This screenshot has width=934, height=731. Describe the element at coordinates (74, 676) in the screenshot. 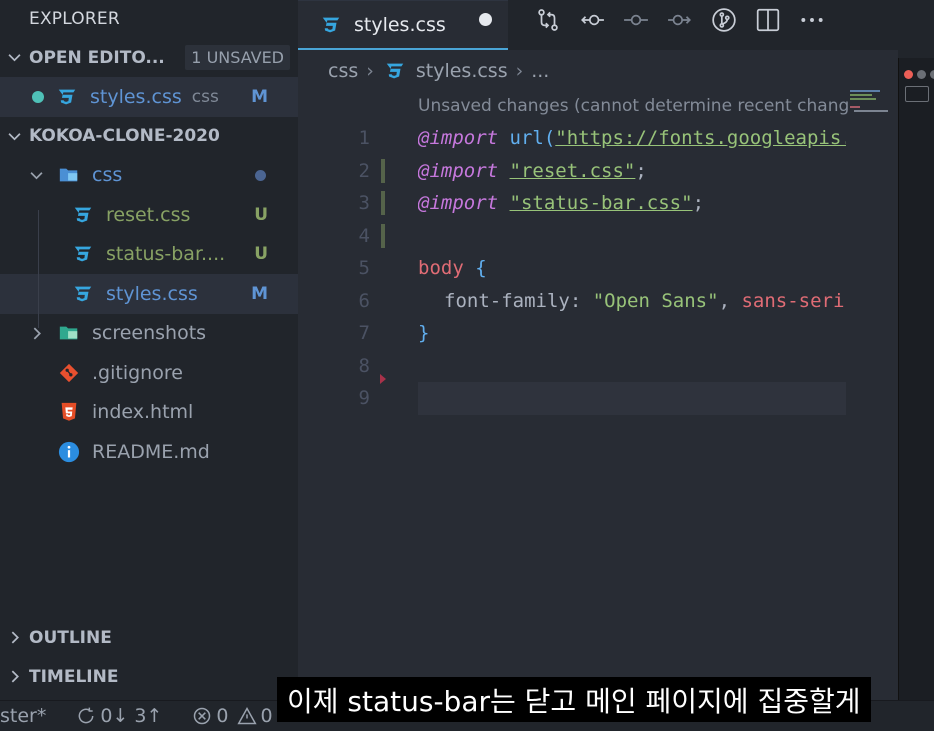

I see `timeline-label: TIMELINE` at that location.